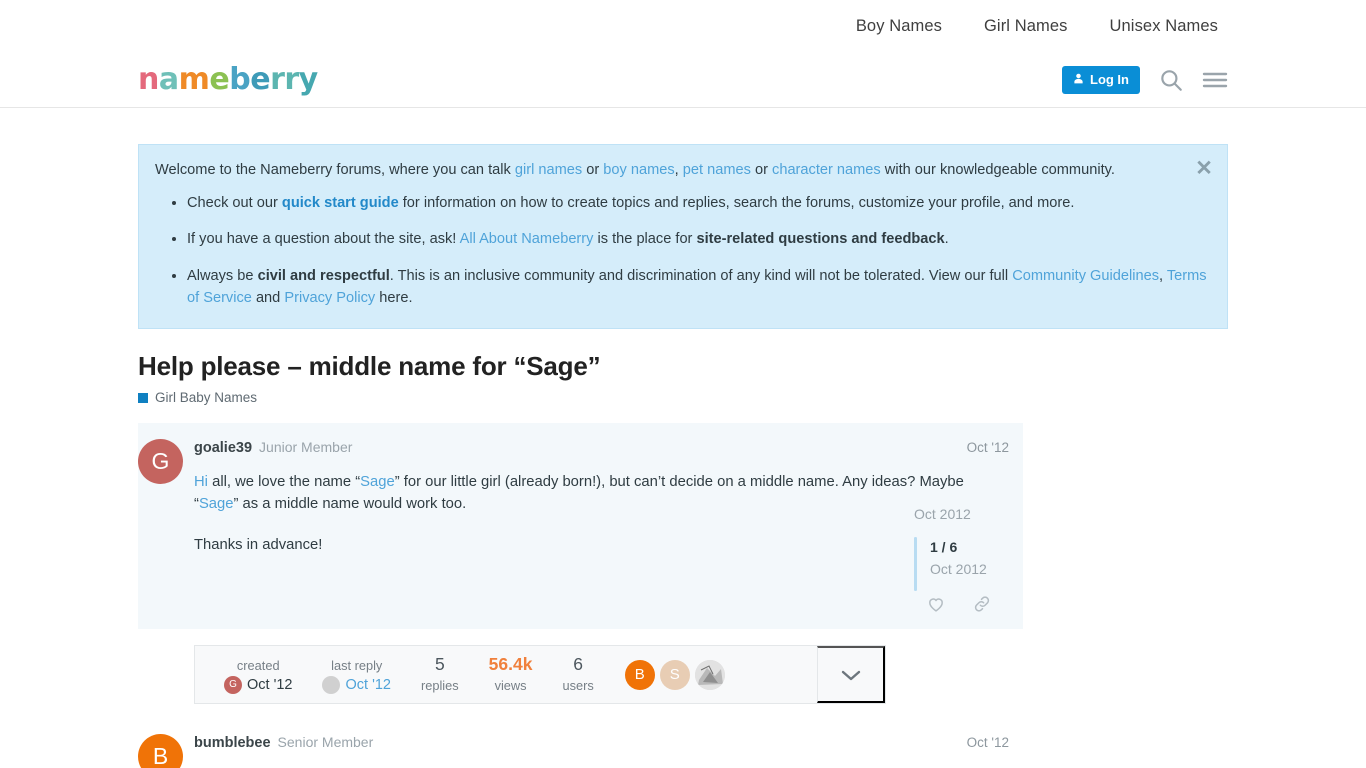 The height and width of the screenshot is (768, 1366). Describe the element at coordinates (997, 170) in the screenshot. I see `banner-intro-tail: with our knowledgeable community.` at that location.